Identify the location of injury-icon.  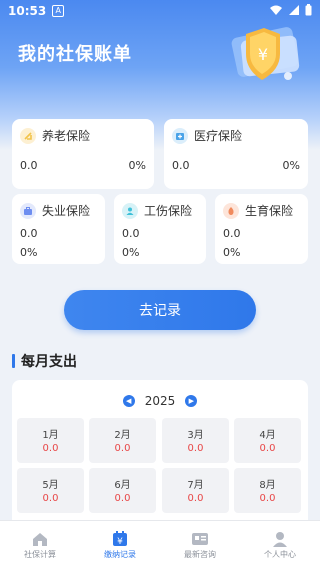
(130, 210).